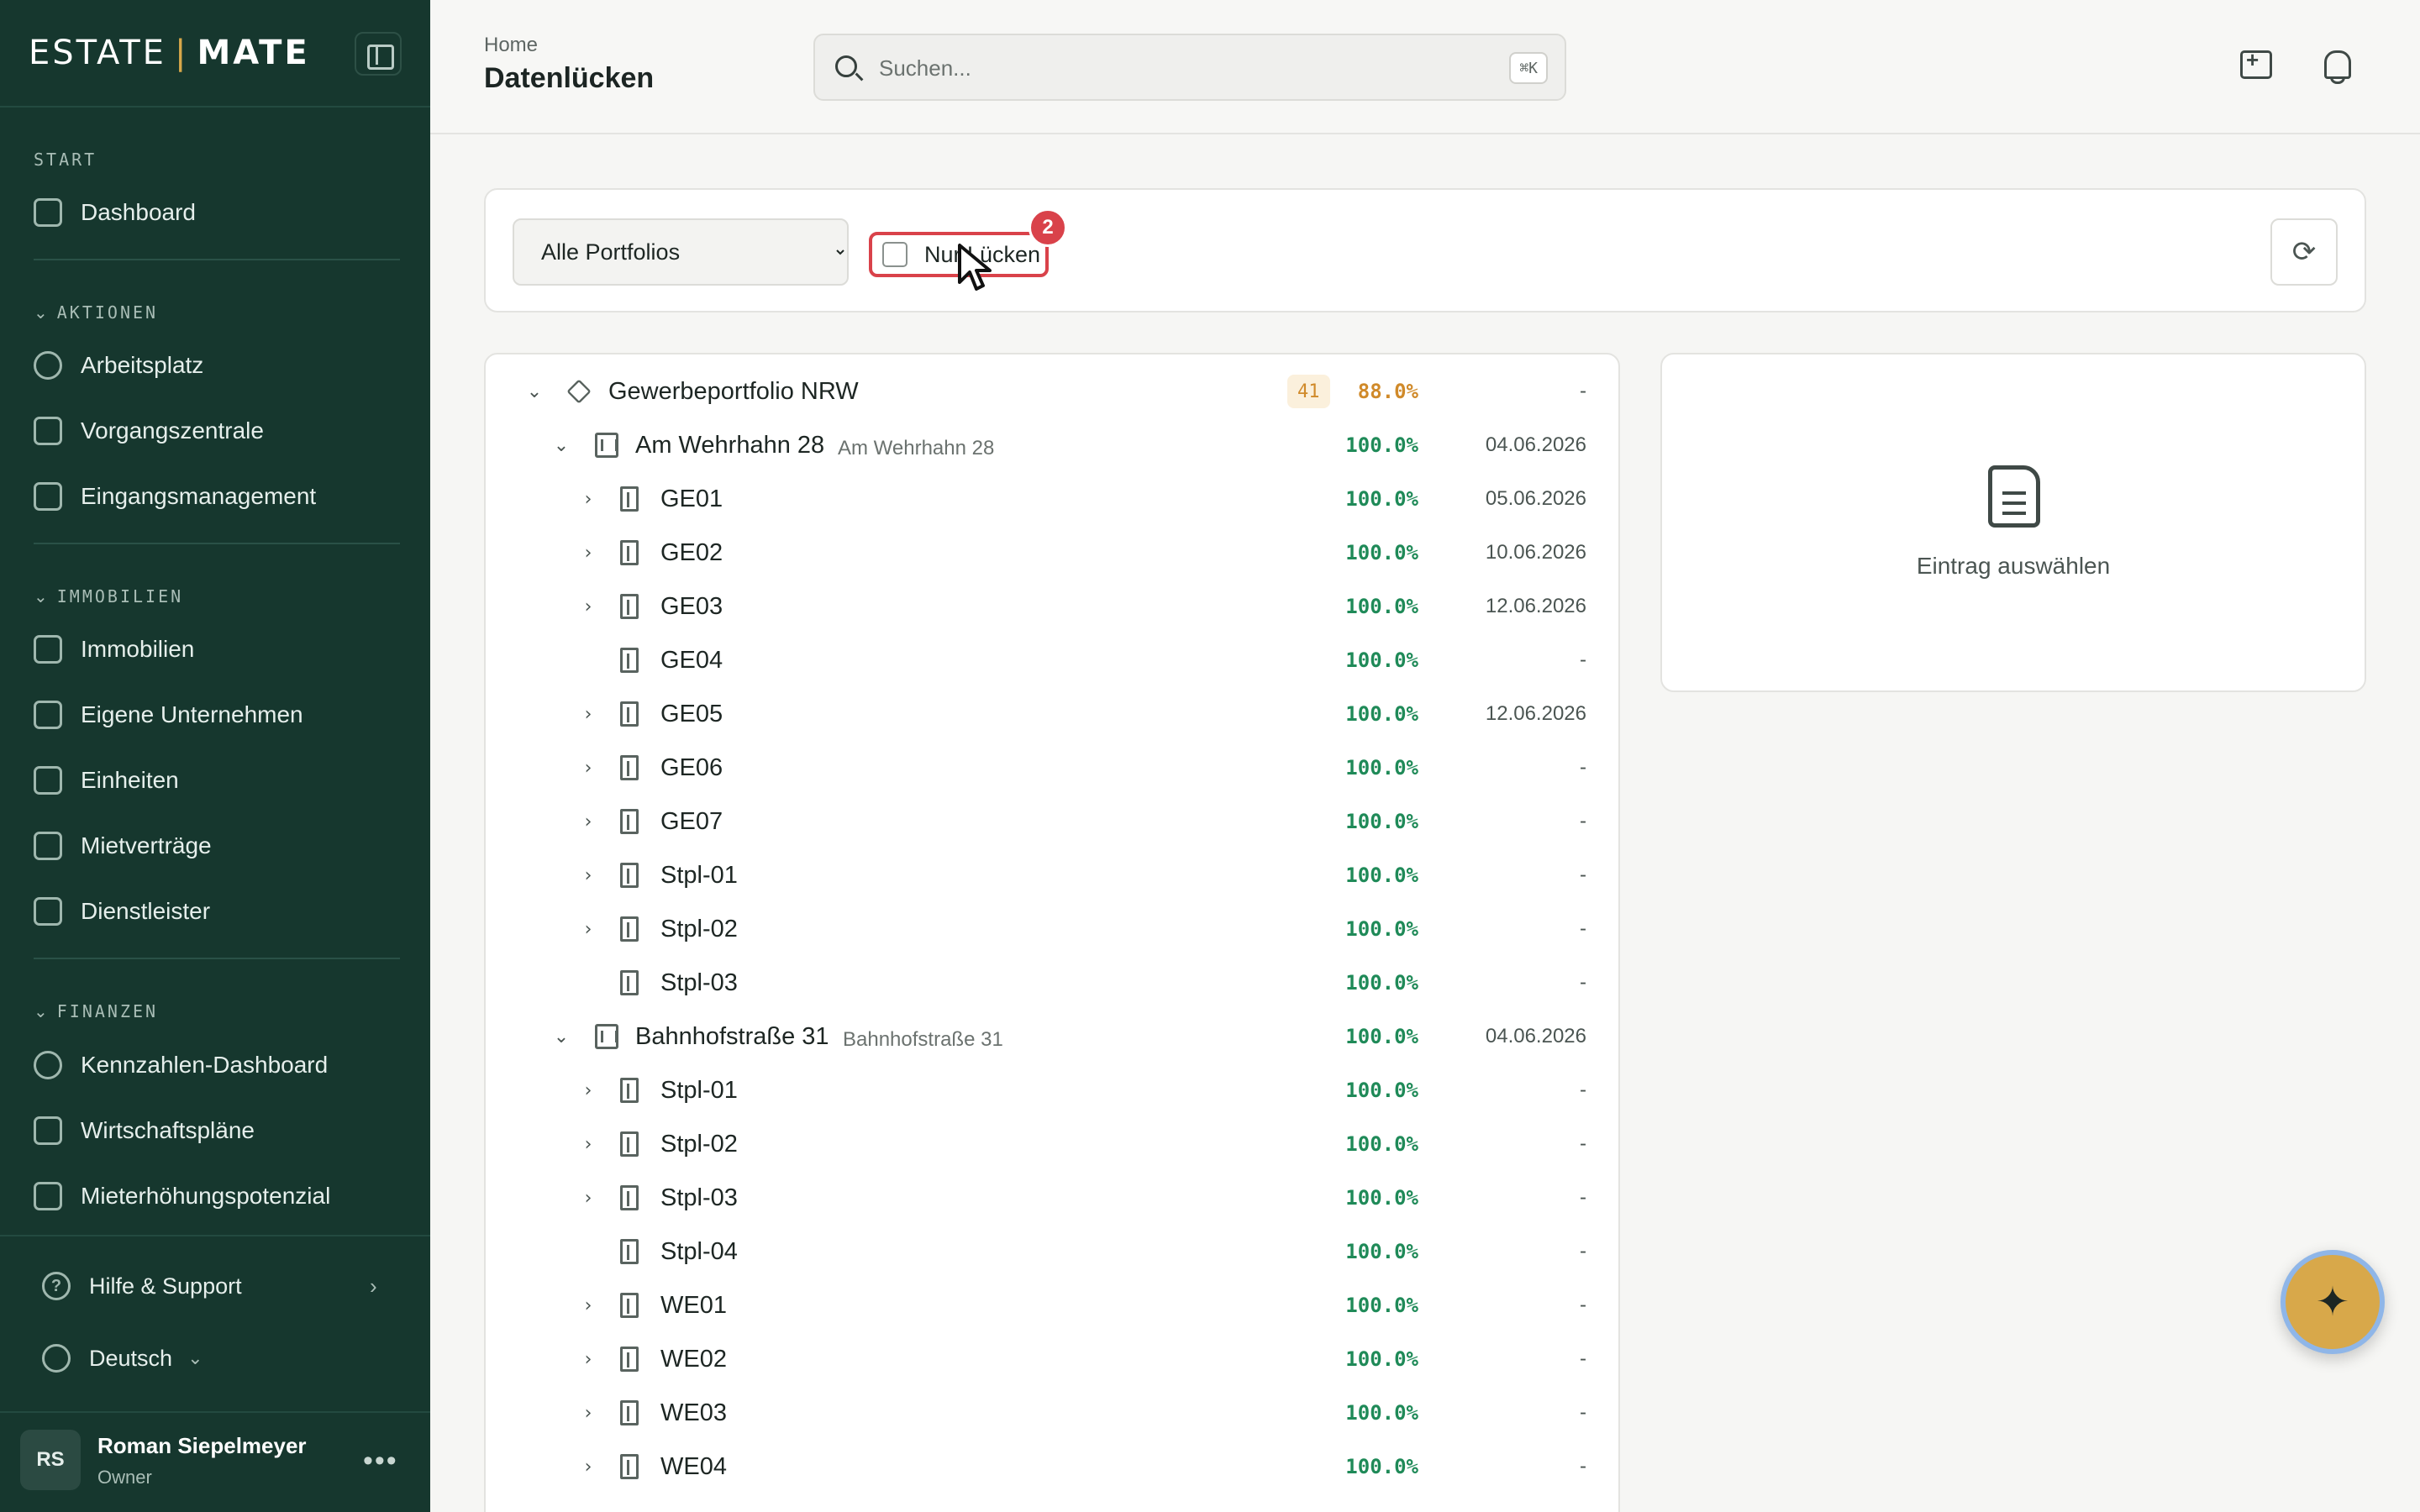 This screenshot has height=1512, width=2420. Describe the element at coordinates (96, 312) in the screenshot. I see `section-aktionen: ⌄ AKTIONEN` at that location.